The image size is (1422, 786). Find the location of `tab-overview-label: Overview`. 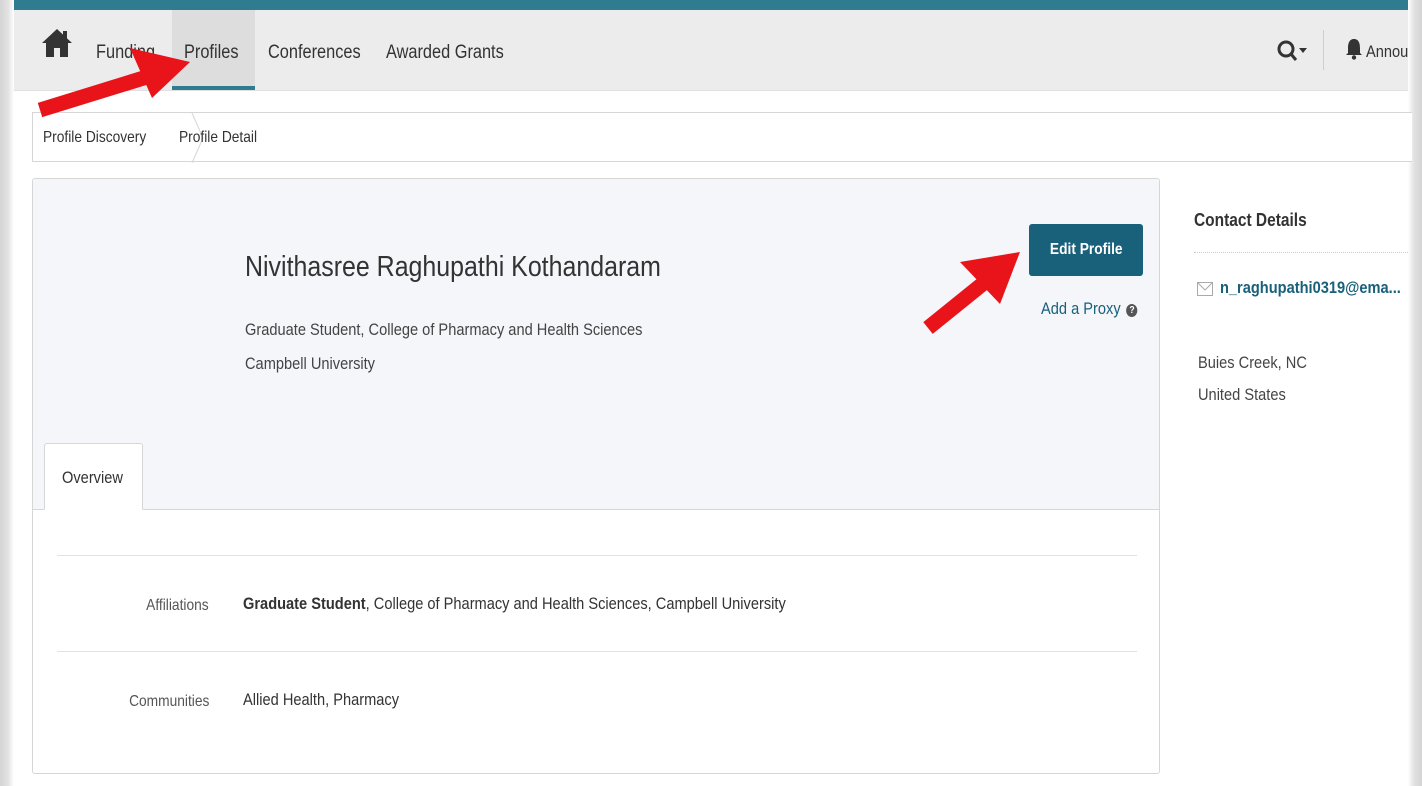

tab-overview-label: Overview is located at coordinates (92, 477).